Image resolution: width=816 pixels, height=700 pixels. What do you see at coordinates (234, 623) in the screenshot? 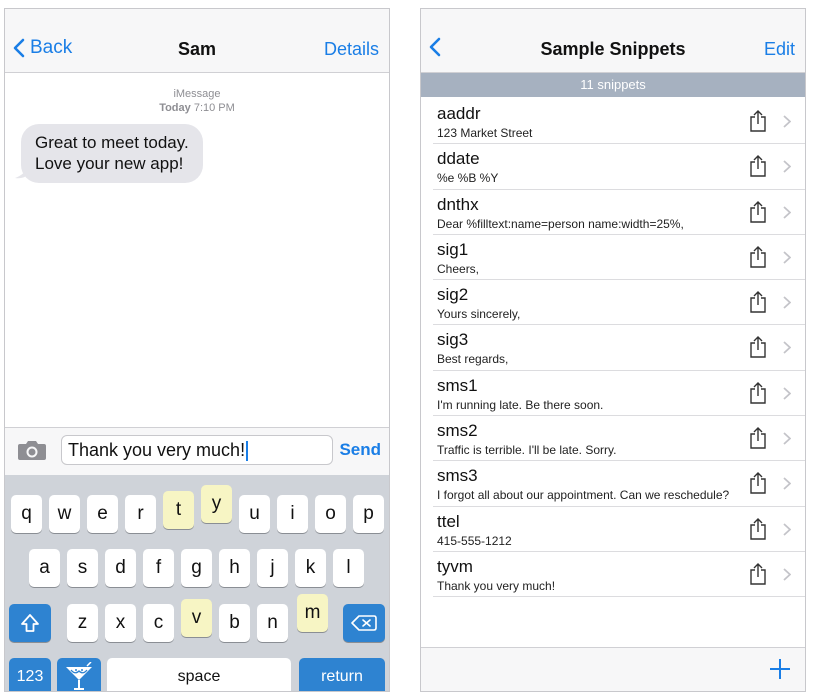
I see `key-b: b` at bounding box center [234, 623].